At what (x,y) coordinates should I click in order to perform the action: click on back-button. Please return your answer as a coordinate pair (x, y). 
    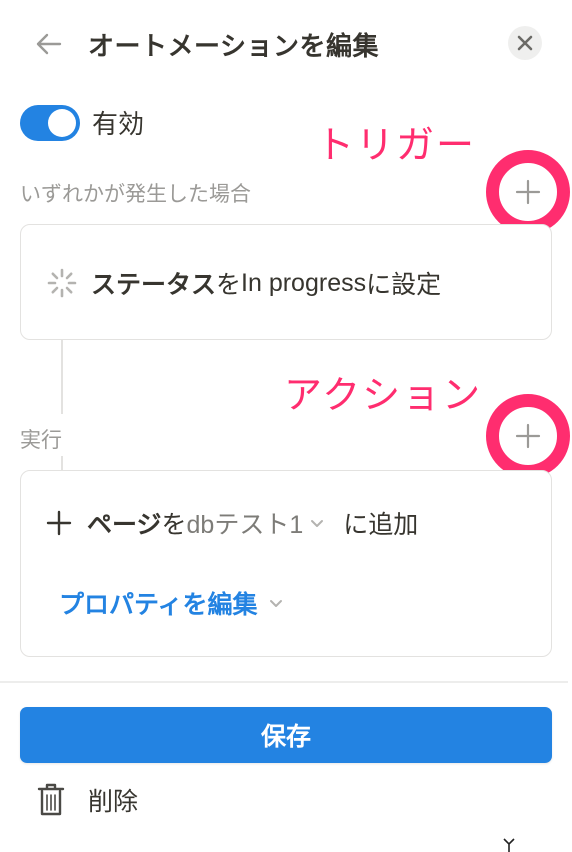
    Looking at the image, I should click on (48, 44).